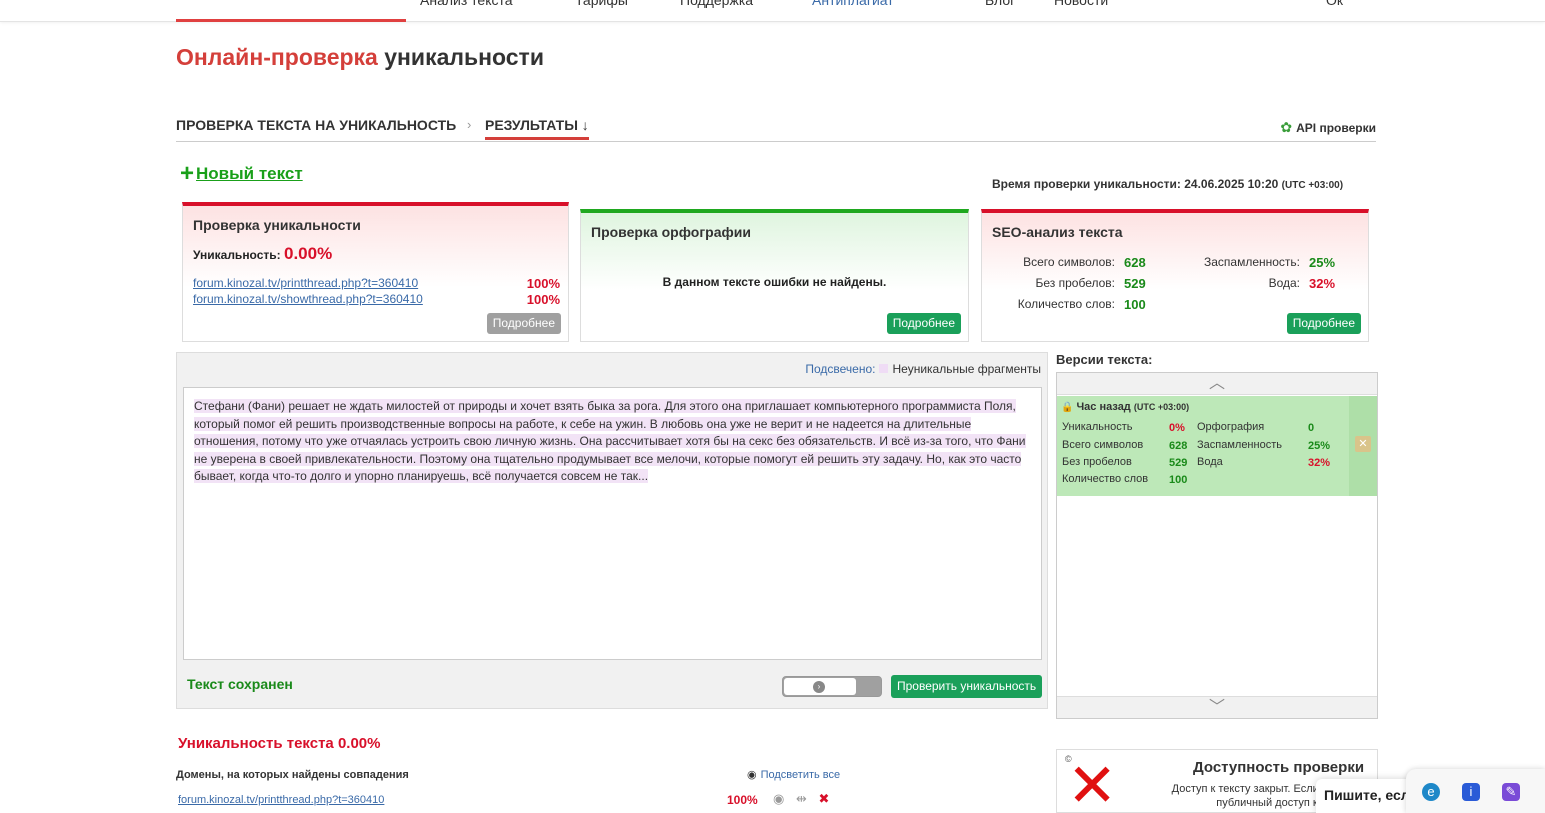  Describe the element at coordinates (1366, 796) in the screenshot. I see `chat-popup: Пишите, если` at that location.